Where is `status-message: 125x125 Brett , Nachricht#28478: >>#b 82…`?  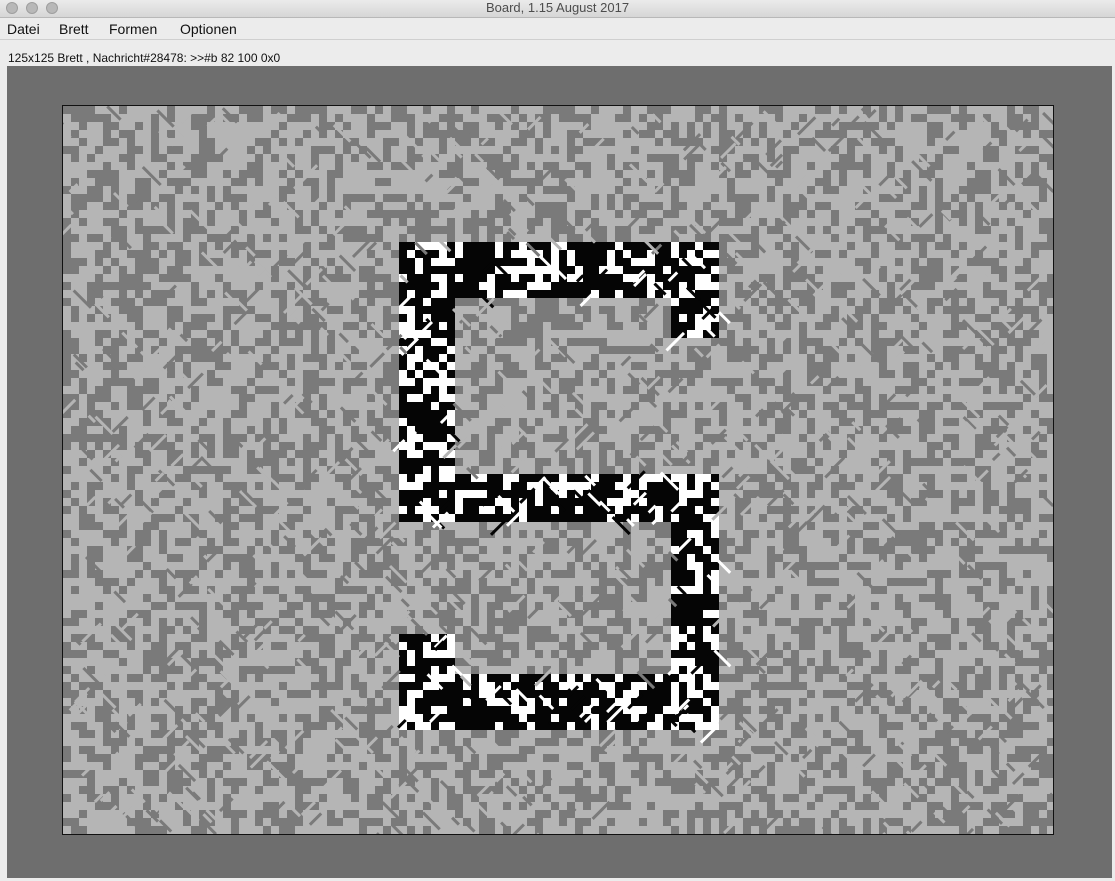
status-message: 125x125 Brett , Nachricht#28478: >>#b 82… is located at coordinates (144, 58).